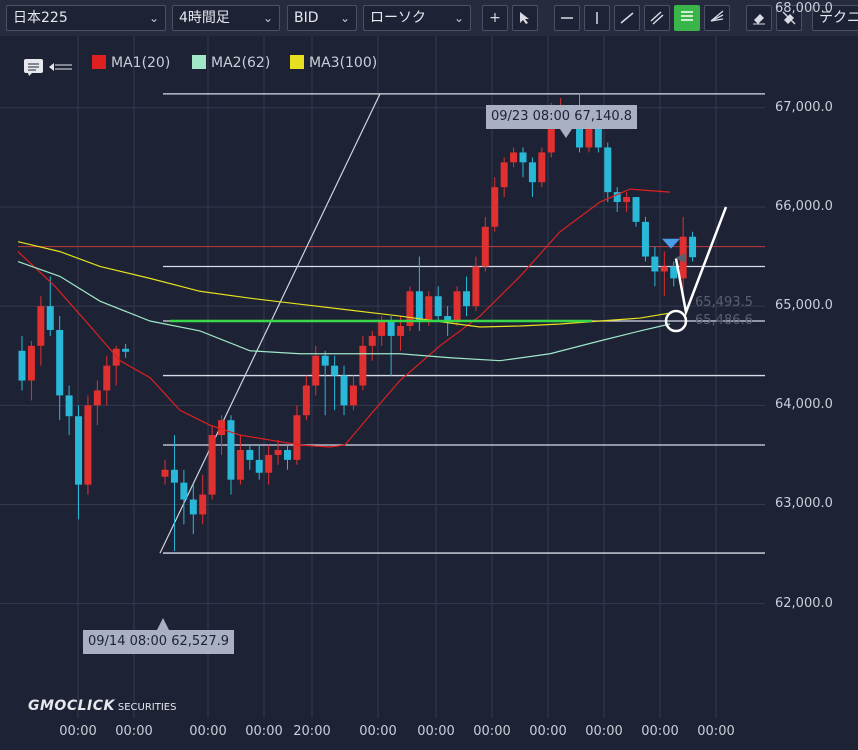 The image size is (858, 750). What do you see at coordinates (724, 302) in the screenshot?
I see `current-price-label-upper: 65,493.5` at bounding box center [724, 302].